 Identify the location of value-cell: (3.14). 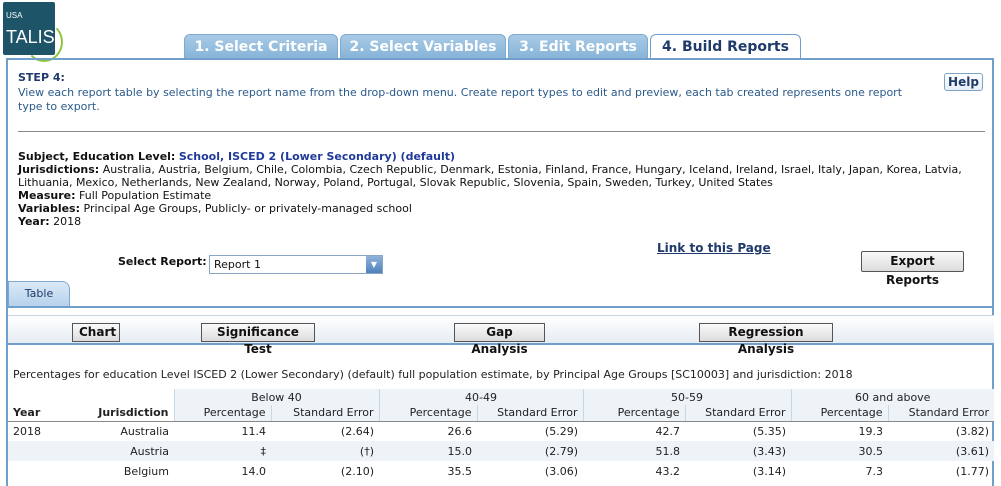
(769, 471).